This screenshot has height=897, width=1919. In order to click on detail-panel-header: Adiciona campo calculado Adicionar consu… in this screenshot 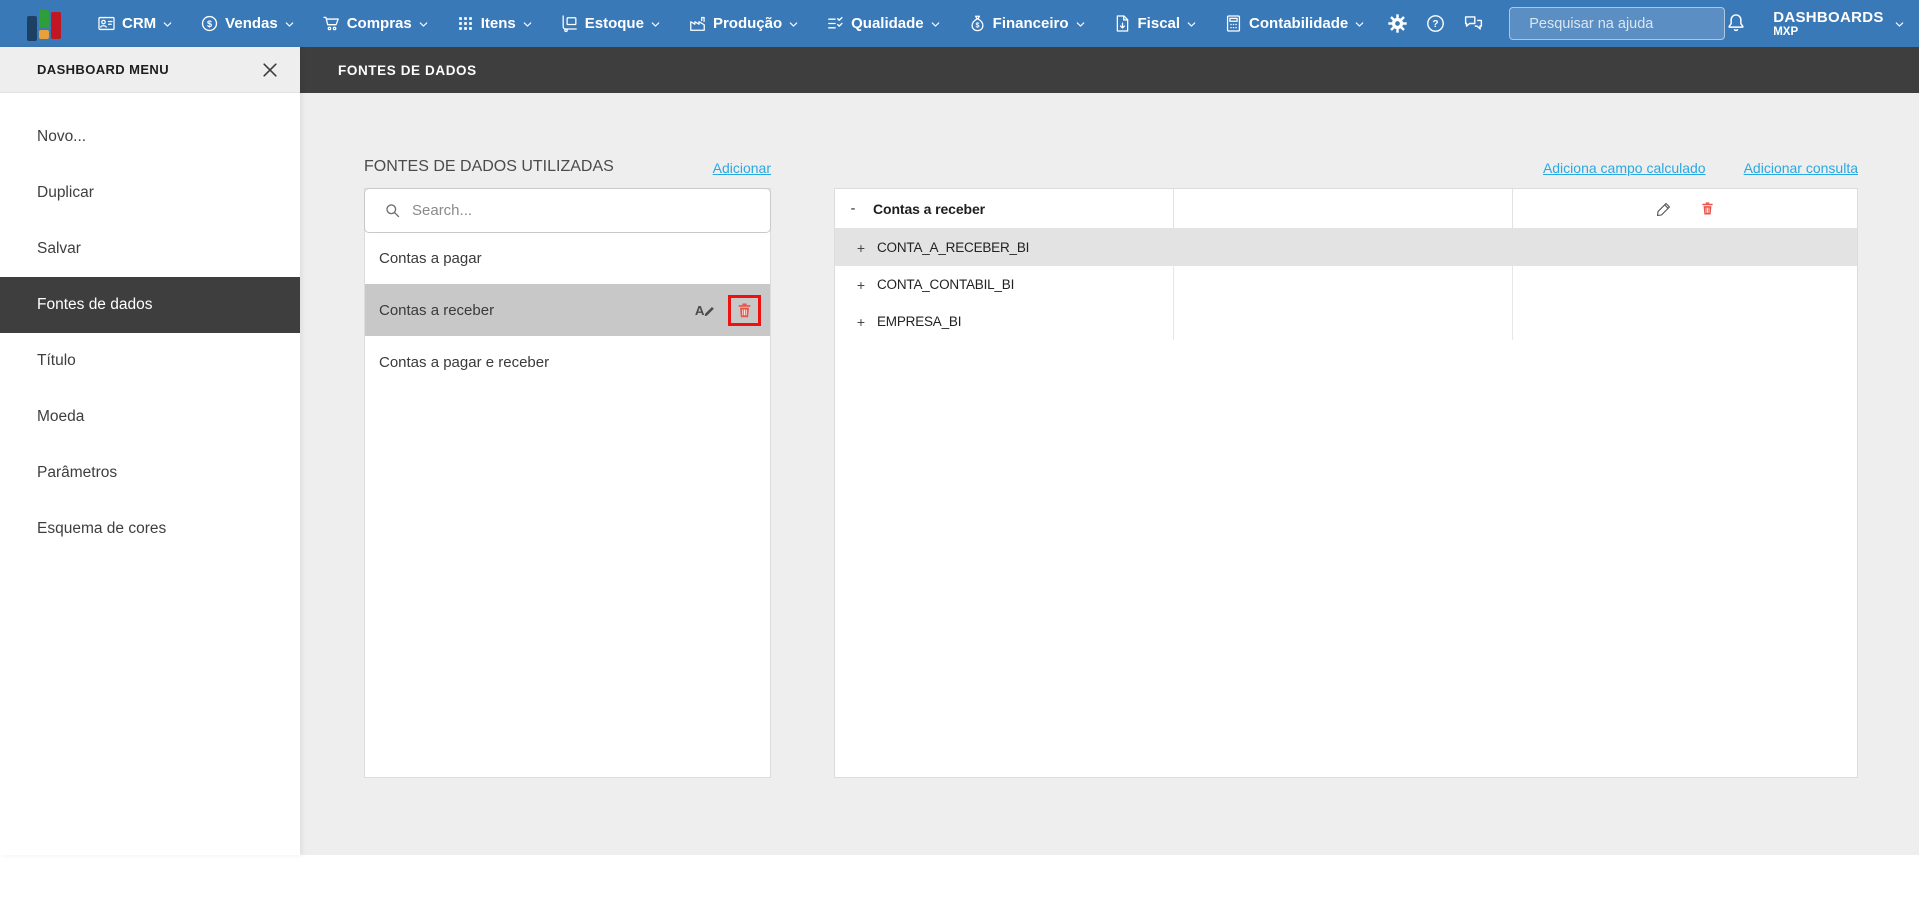, I will do `click(1346, 163)`.